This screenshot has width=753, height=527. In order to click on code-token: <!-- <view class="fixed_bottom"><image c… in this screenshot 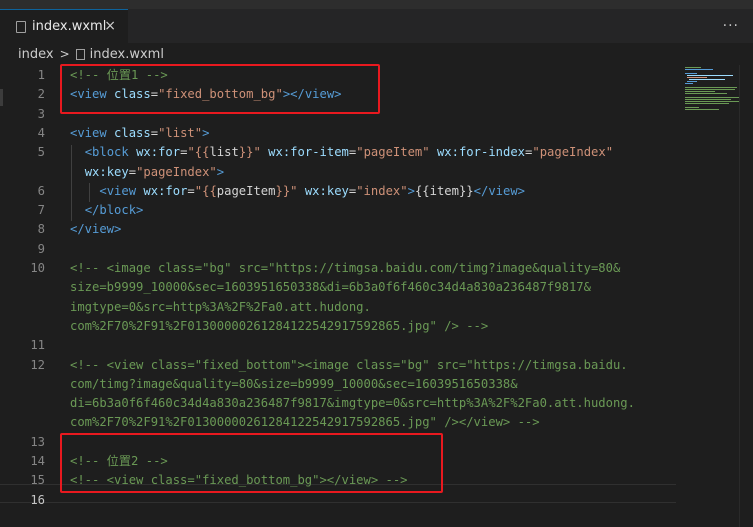, I will do `click(349, 364)`.